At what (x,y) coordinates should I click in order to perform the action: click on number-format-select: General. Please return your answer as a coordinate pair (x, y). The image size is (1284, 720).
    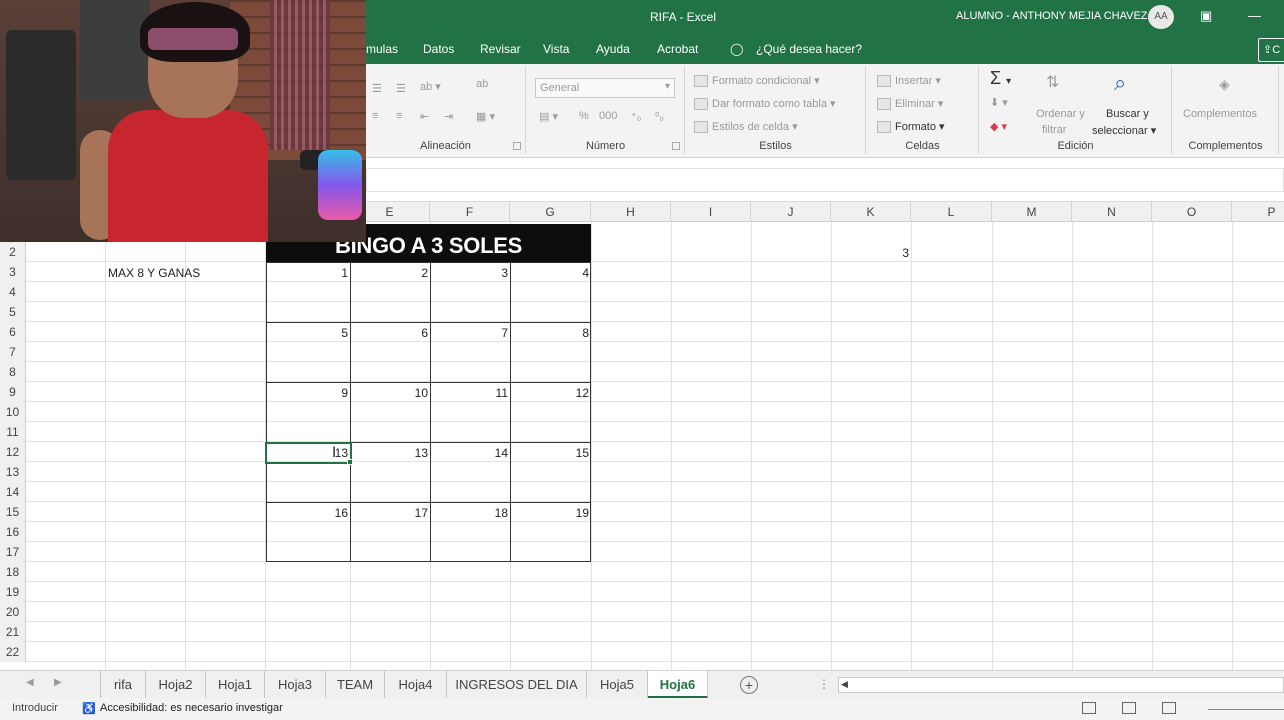
    Looking at the image, I should click on (605, 88).